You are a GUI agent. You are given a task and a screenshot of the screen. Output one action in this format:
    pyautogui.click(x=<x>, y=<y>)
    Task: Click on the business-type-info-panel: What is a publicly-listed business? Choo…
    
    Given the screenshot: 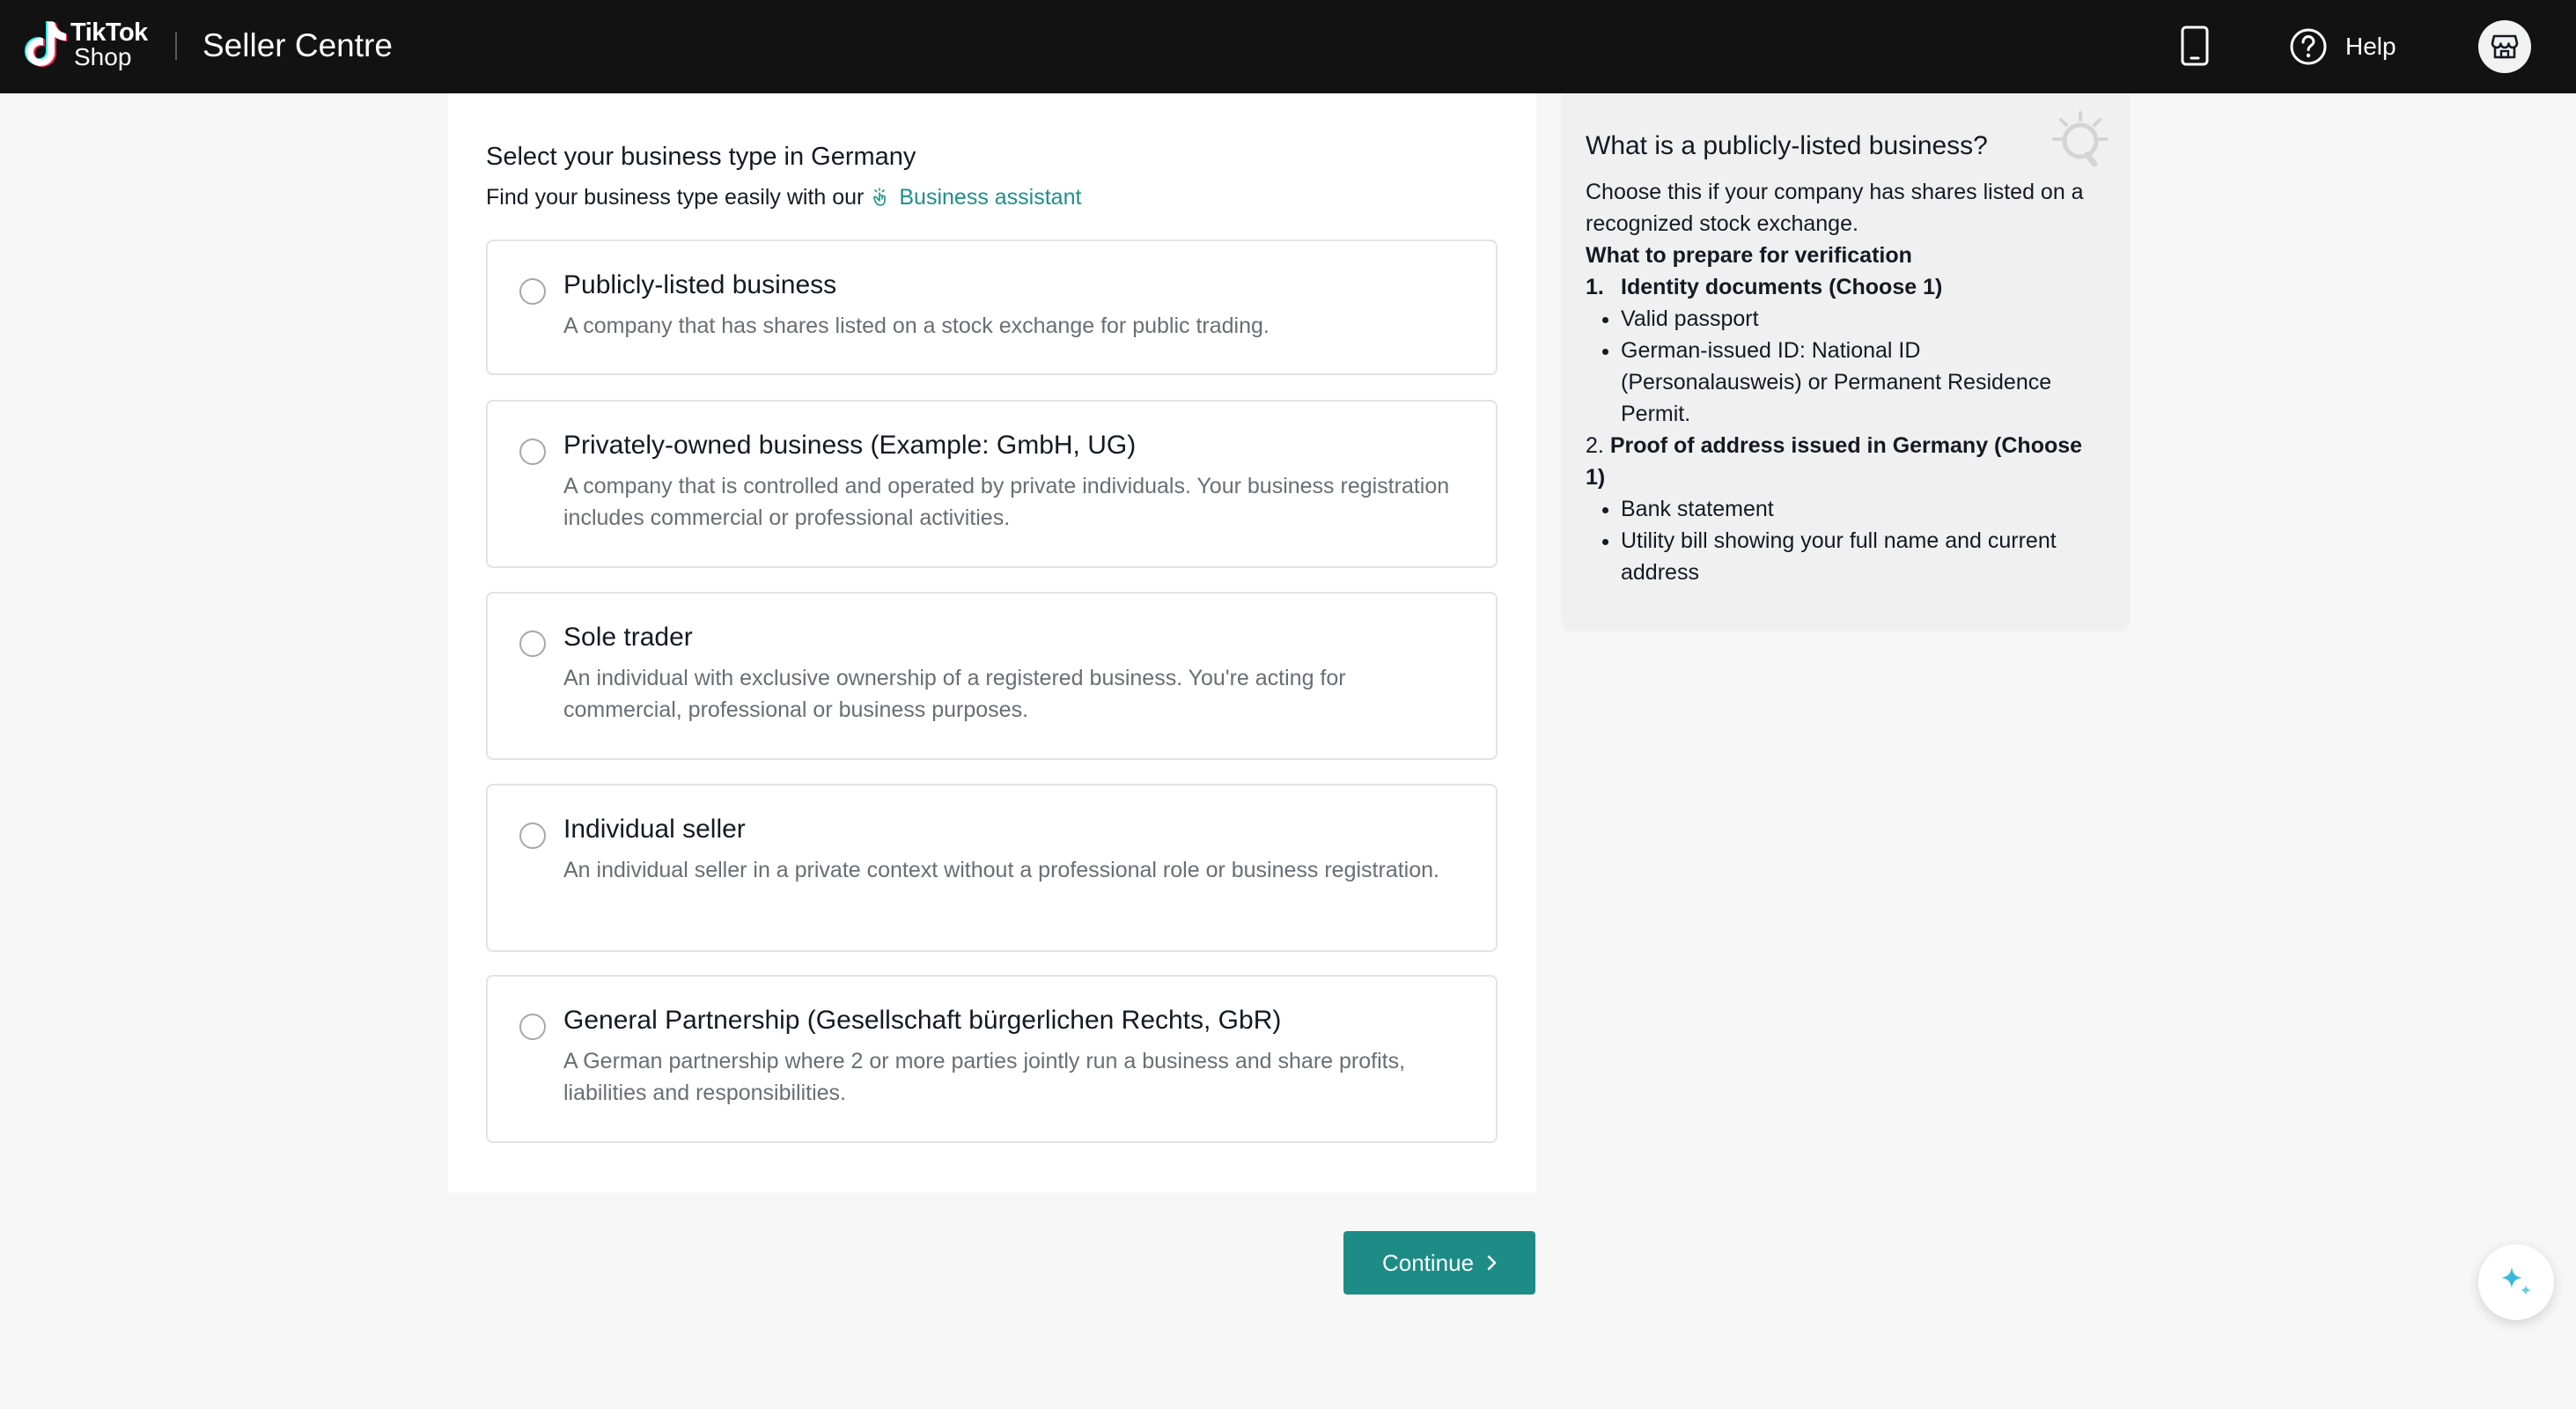 What is the action you would take?
    pyautogui.click(x=1846, y=362)
    